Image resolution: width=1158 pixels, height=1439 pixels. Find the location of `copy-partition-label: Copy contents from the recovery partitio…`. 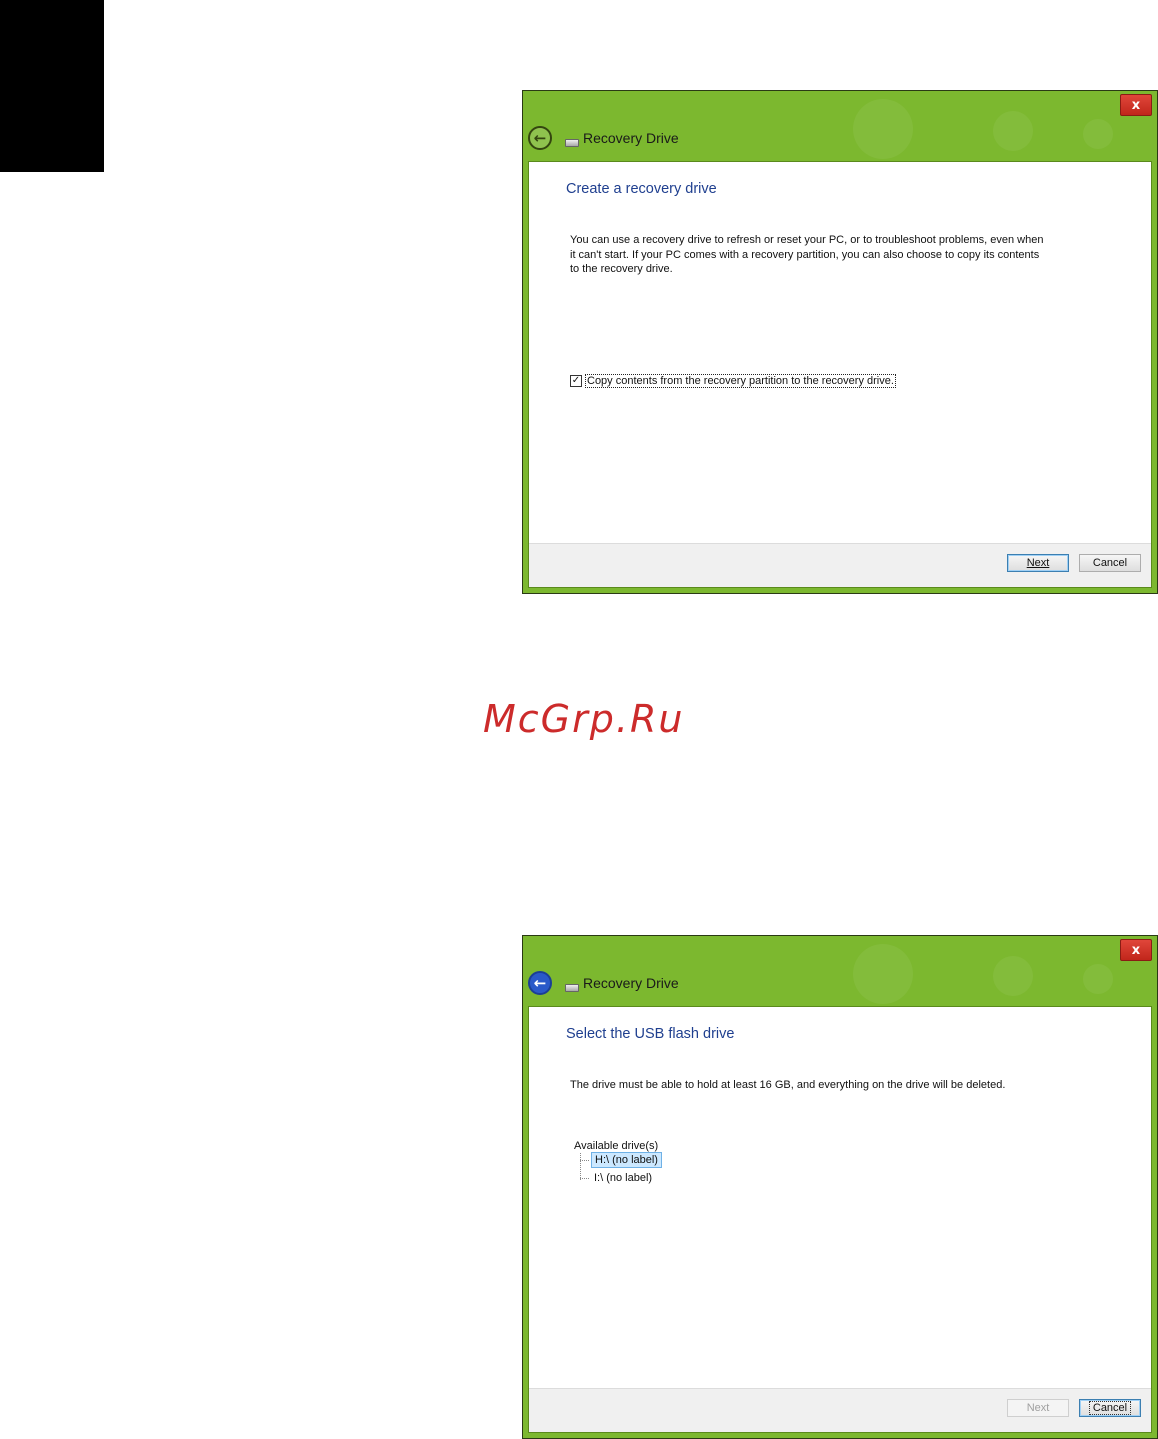

copy-partition-label: Copy contents from the recovery partitio… is located at coordinates (740, 381).